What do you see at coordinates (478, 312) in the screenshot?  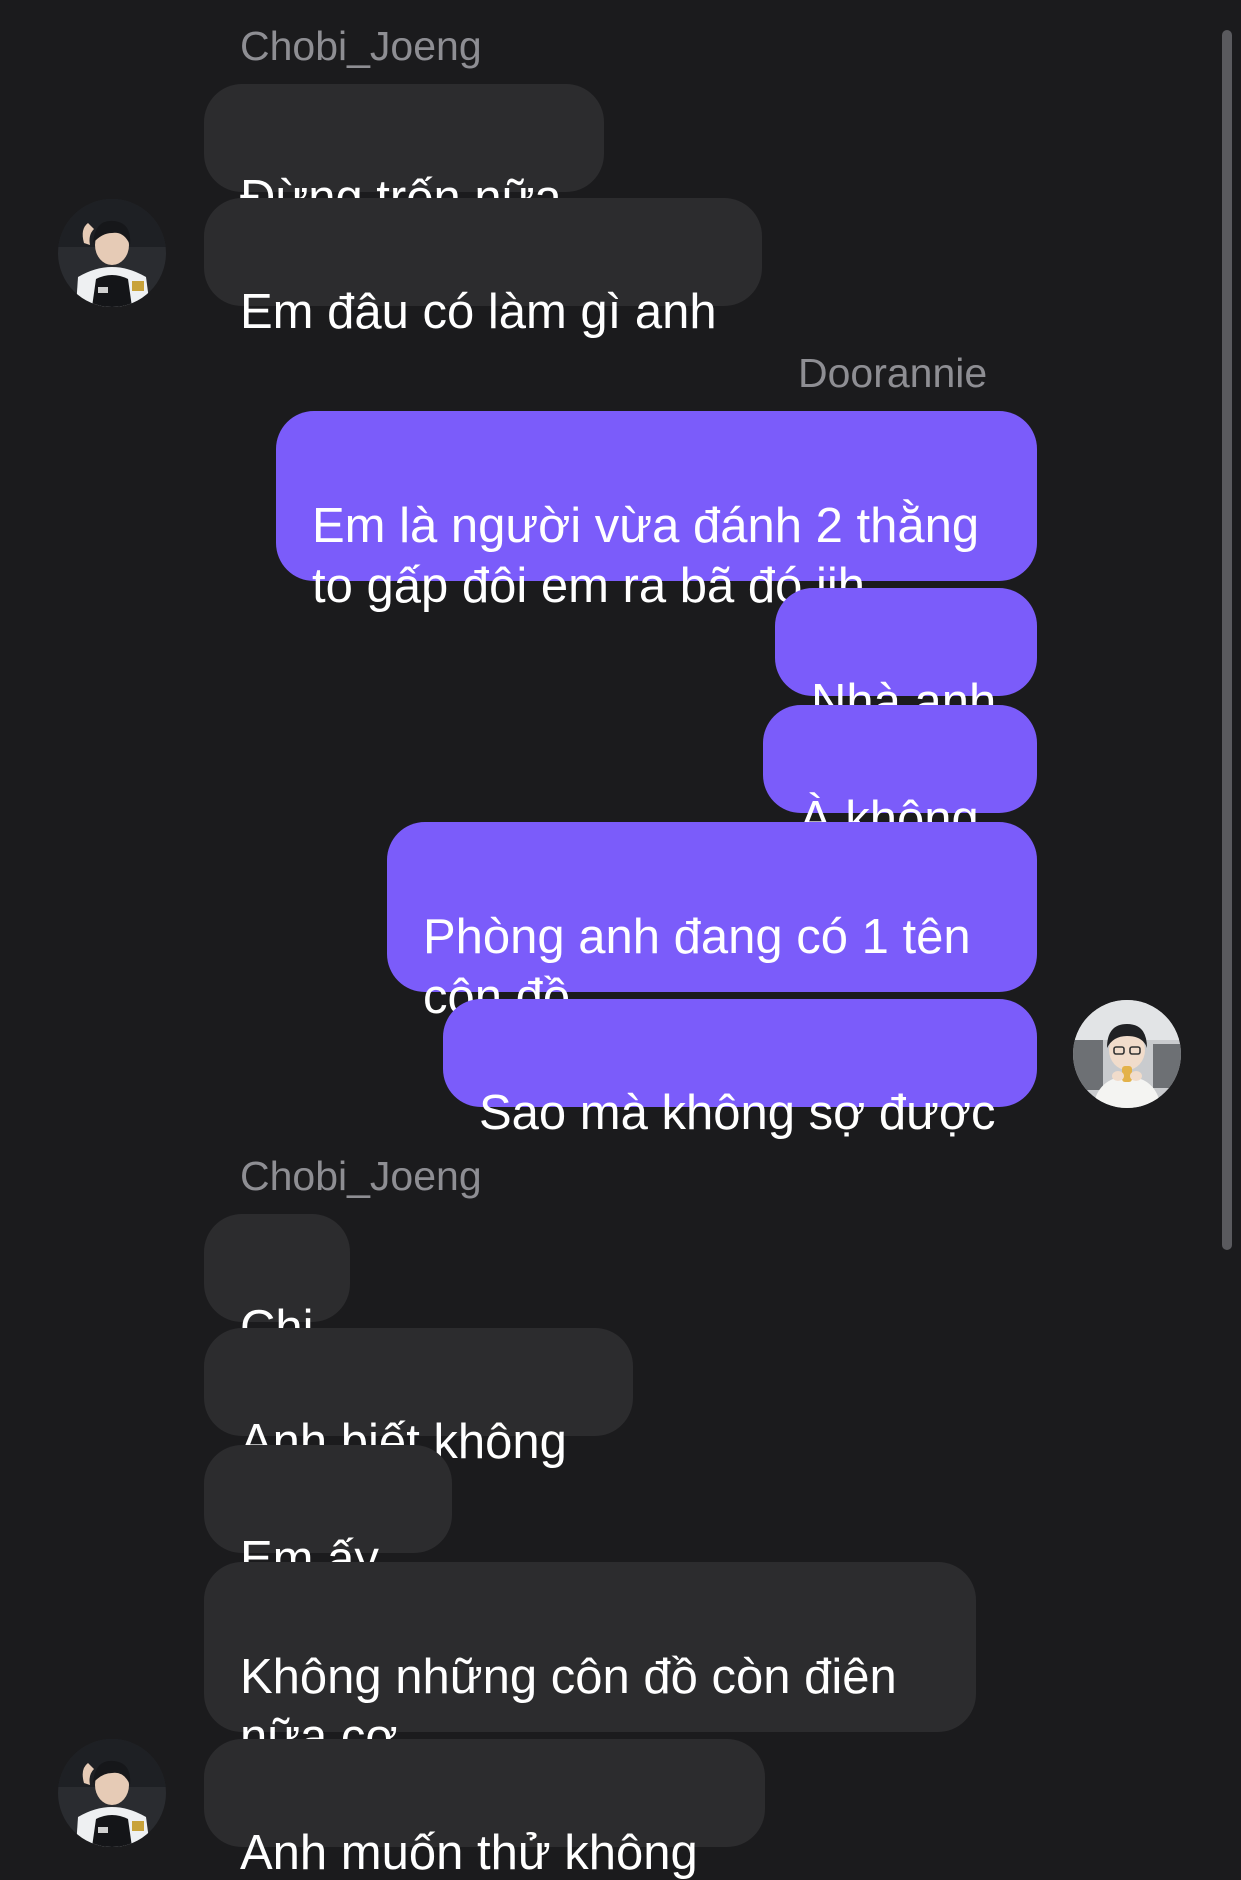 I see `message-text: Em đâu có làm gì anh` at bounding box center [478, 312].